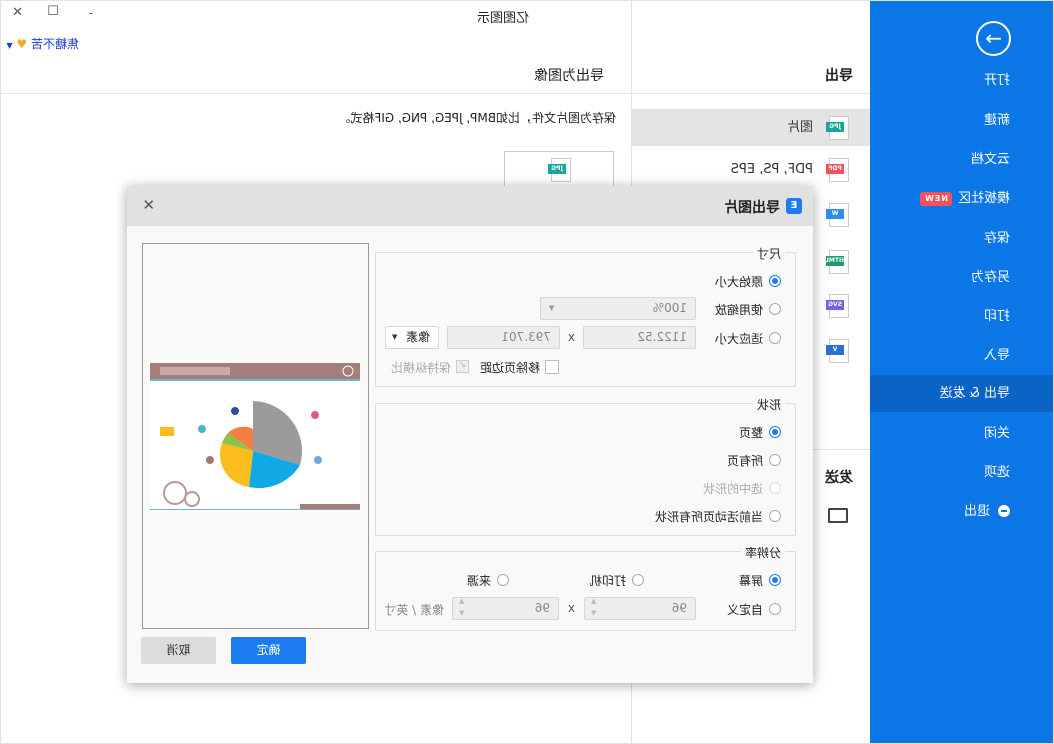 The height and width of the screenshot is (744, 1054). Describe the element at coordinates (1004, 511) in the screenshot. I see `minus-circle-icon` at that location.